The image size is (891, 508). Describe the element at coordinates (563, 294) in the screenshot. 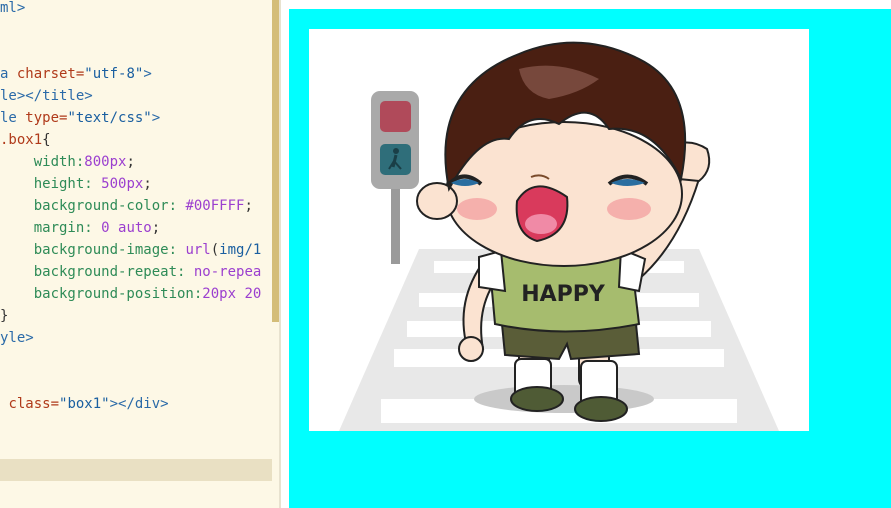

I see `shirt-text: HAPPY` at that location.